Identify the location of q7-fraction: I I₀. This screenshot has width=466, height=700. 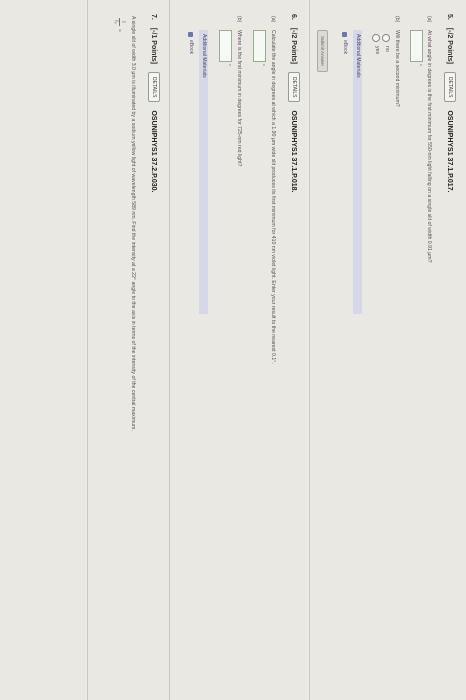
(119, 22).